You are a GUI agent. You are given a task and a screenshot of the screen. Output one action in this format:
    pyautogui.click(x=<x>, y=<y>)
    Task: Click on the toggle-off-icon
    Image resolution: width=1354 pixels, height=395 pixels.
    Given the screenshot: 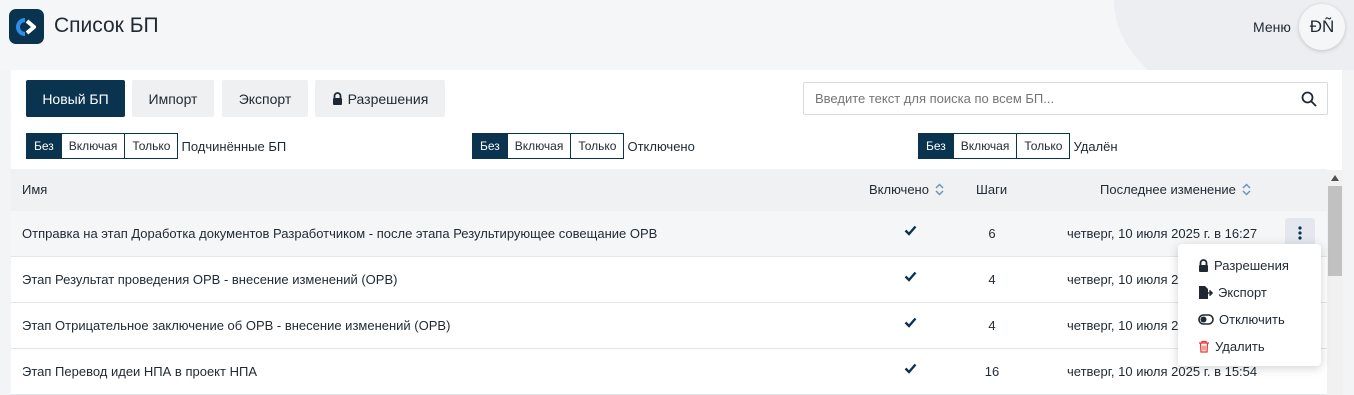 What is the action you would take?
    pyautogui.click(x=1206, y=319)
    